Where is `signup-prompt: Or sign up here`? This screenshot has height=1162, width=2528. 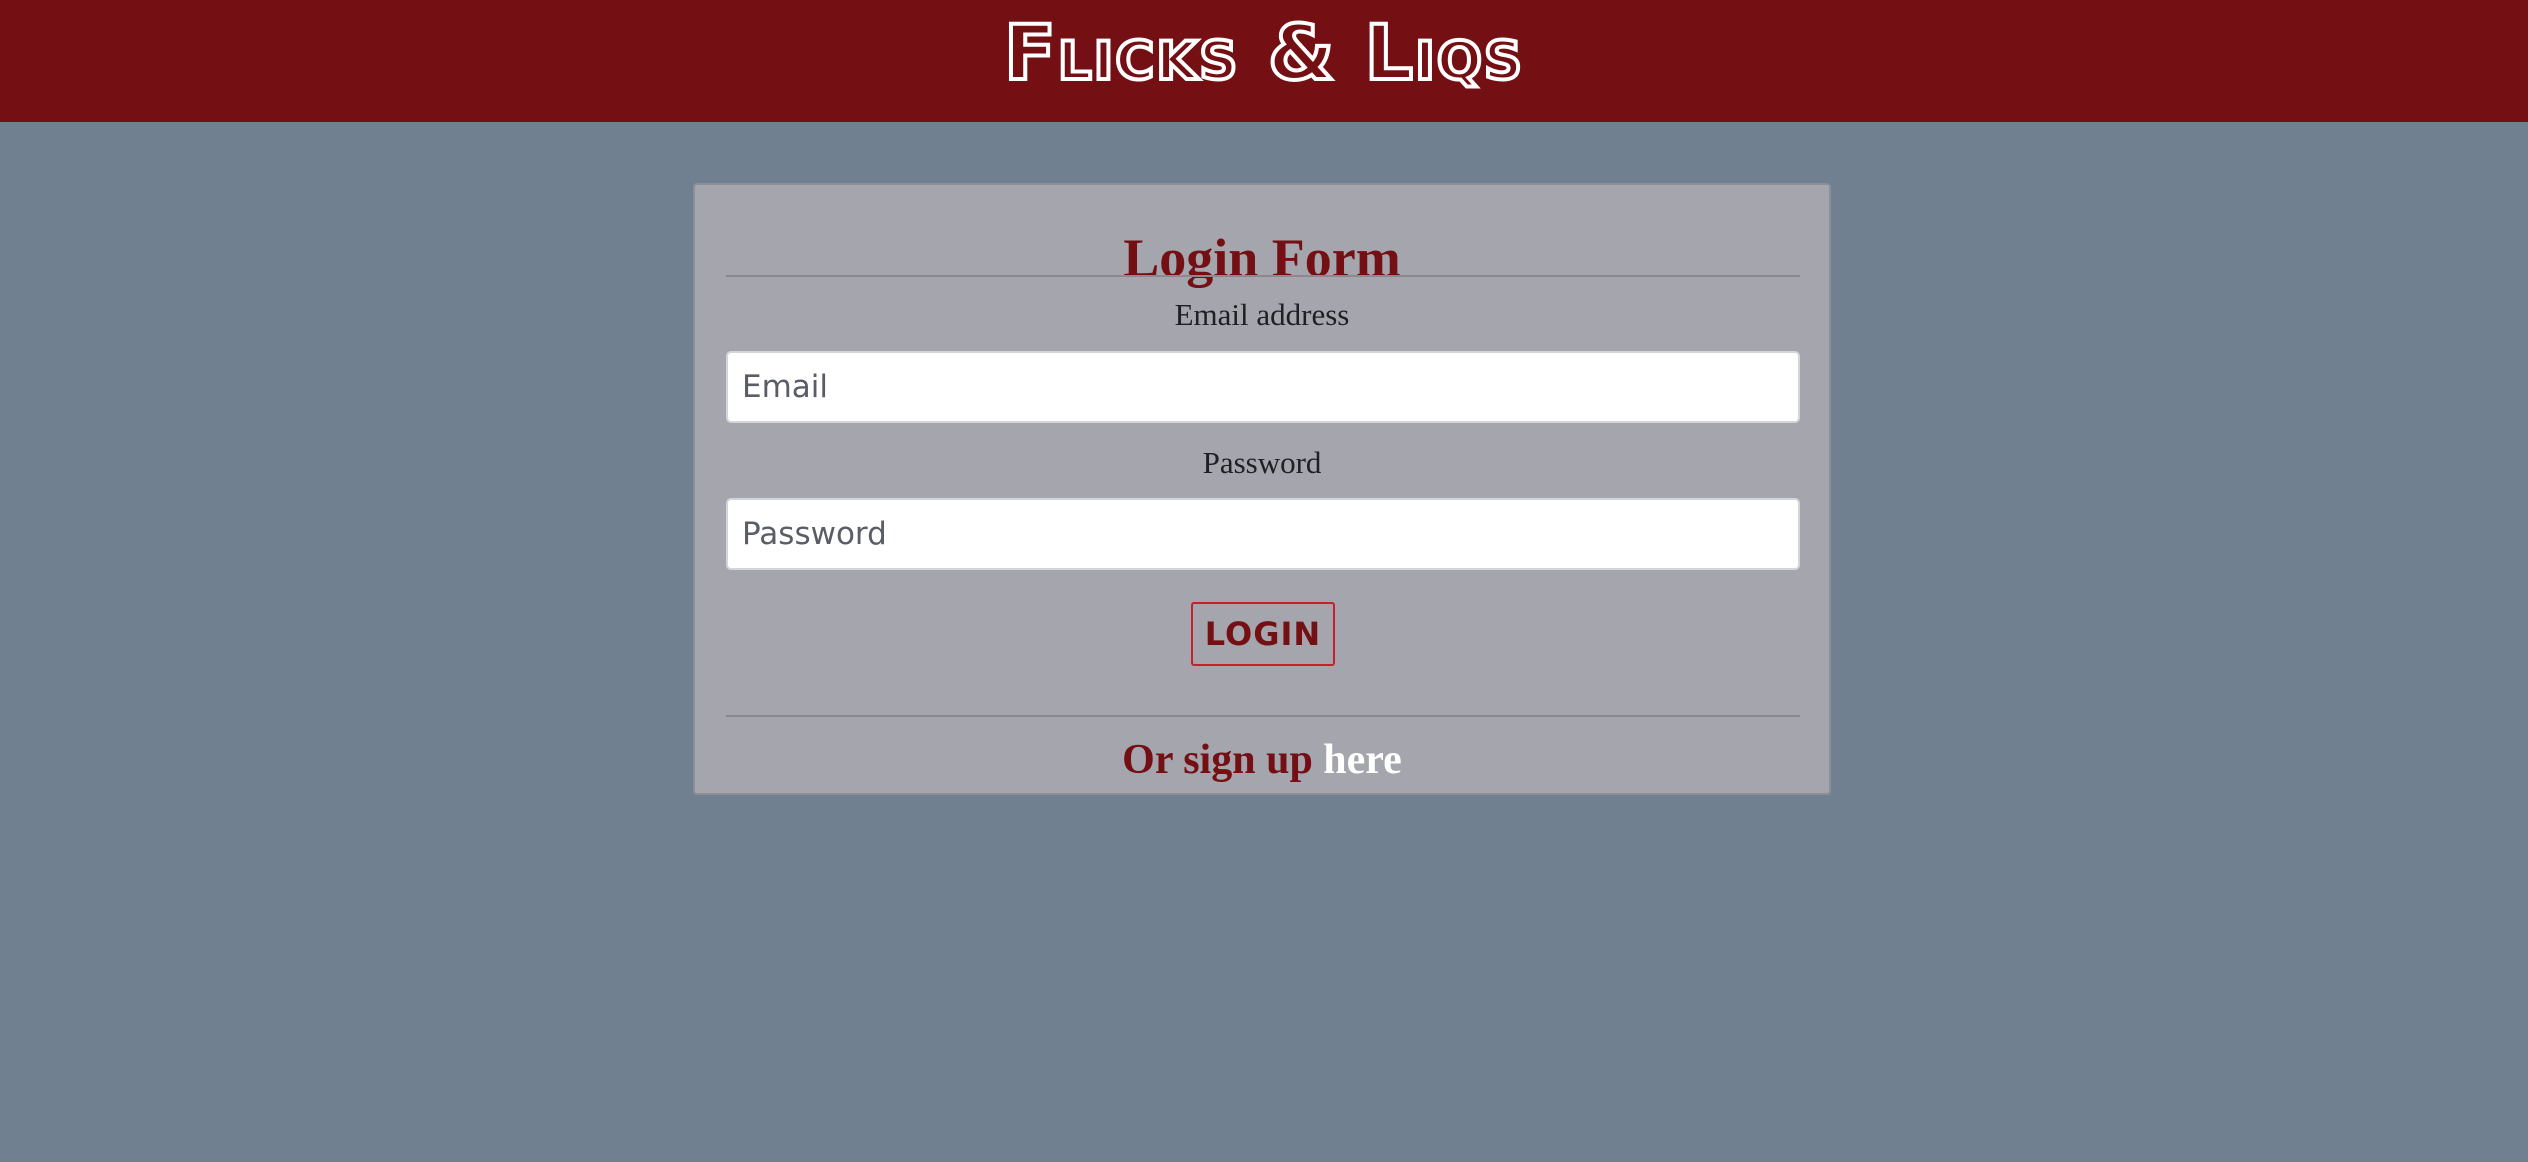 signup-prompt: Or sign up here is located at coordinates (1262, 760).